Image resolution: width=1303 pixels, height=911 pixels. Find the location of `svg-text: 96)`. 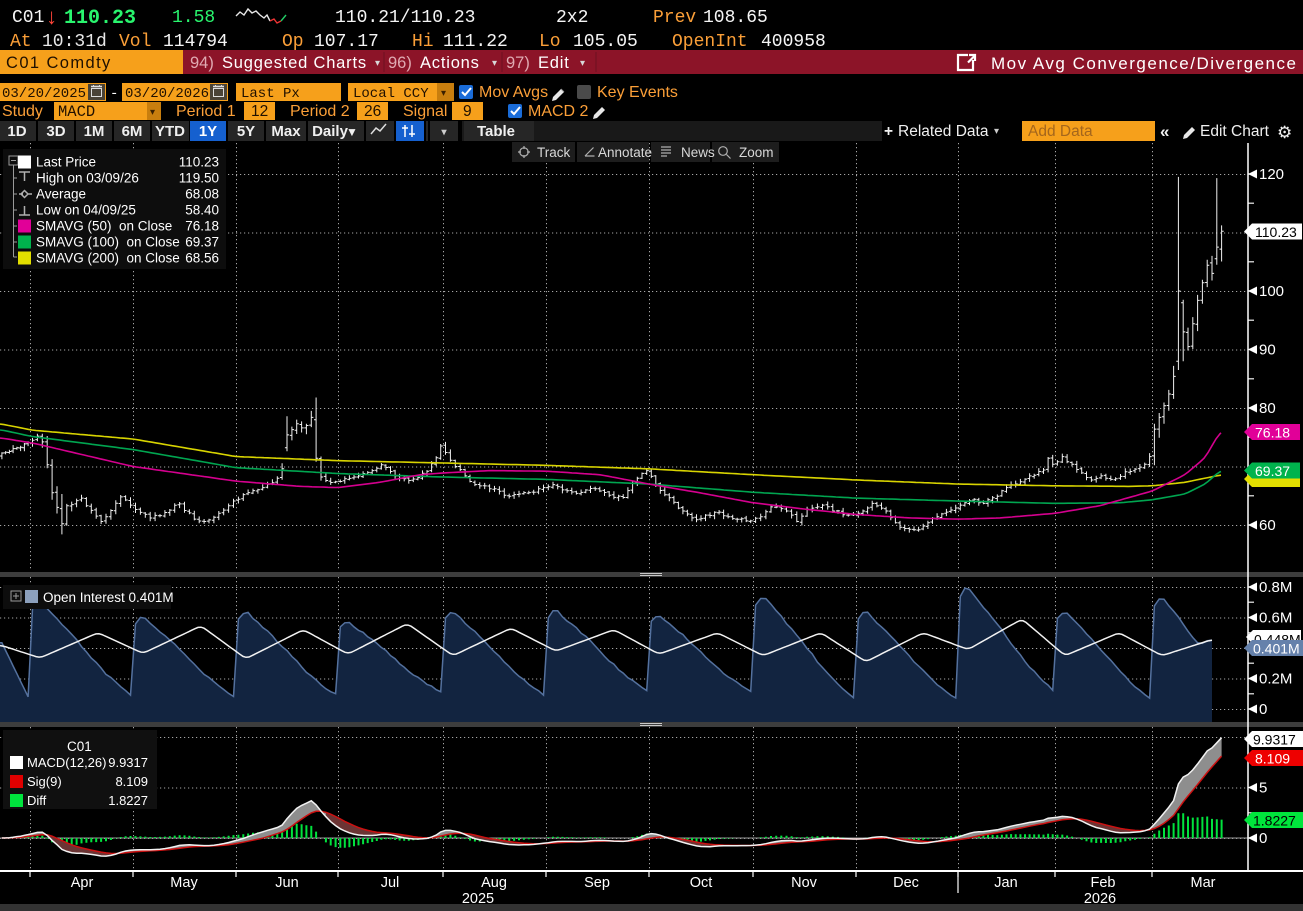

svg-text: 96) is located at coordinates (400, 63).